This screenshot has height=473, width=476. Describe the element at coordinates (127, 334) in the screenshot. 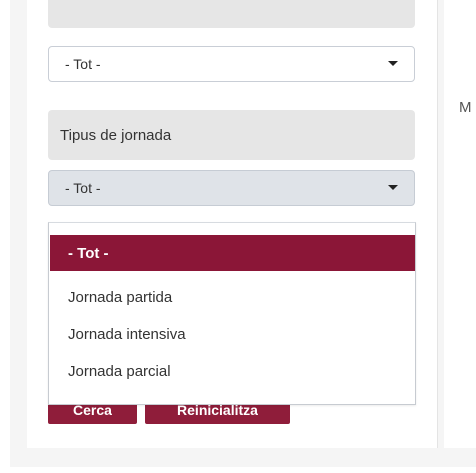

I see `dropdown-option-label: Jornada intensiva` at that location.